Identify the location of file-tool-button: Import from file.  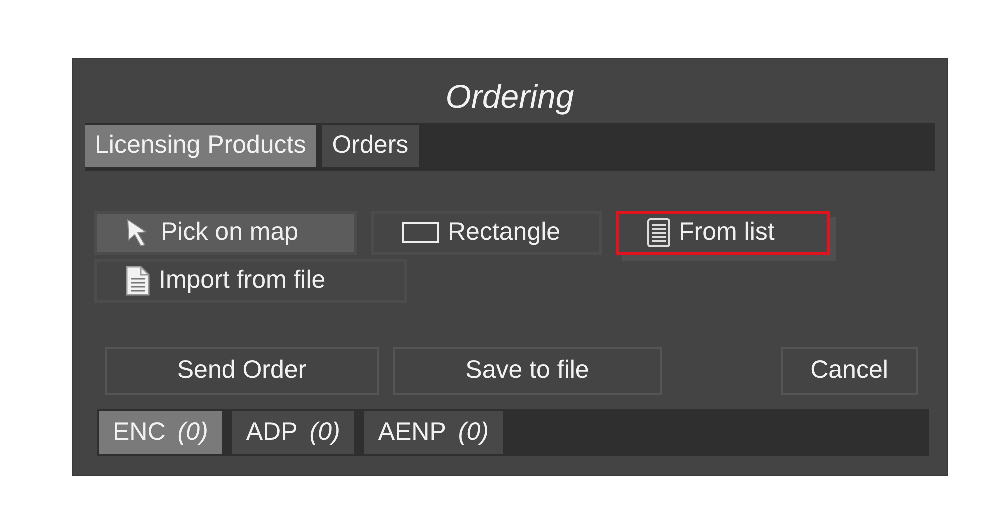
(250, 281).